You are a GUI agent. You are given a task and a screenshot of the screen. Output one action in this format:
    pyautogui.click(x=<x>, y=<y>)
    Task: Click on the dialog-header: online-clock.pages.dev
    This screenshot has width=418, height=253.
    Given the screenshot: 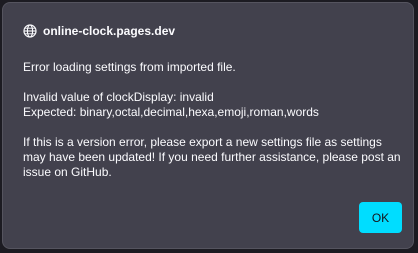 What is the action you would take?
    pyautogui.click(x=99, y=31)
    